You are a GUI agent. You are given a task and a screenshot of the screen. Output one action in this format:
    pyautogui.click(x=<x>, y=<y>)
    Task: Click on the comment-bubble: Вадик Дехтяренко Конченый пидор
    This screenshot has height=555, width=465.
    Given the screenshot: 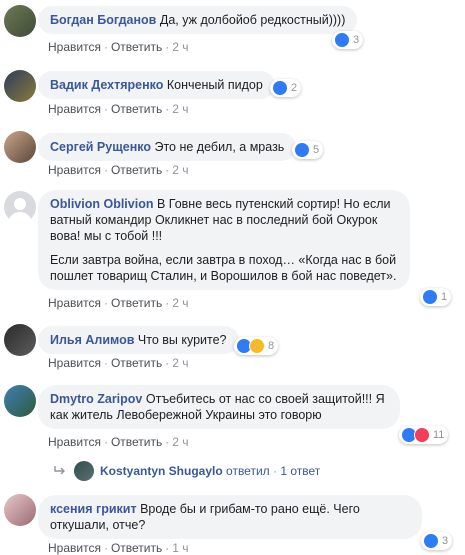 What is the action you would take?
    pyautogui.click(x=156, y=85)
    